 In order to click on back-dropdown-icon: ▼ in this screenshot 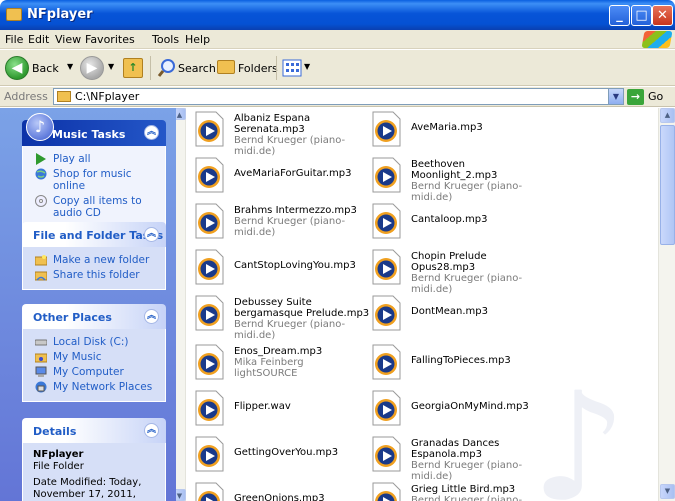, I will do `click(70, 66)`.